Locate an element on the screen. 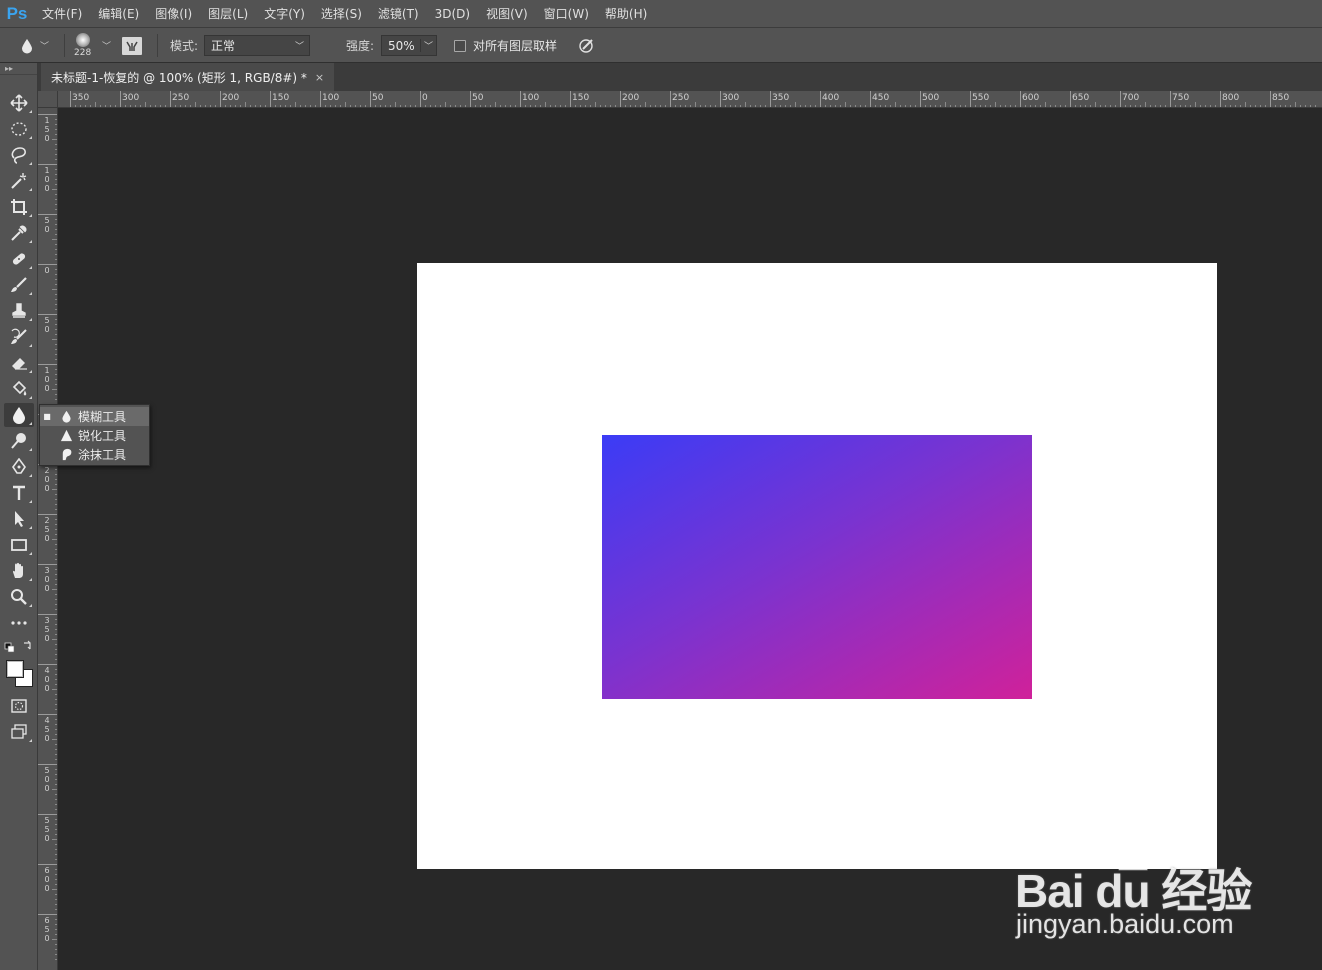 The image size is (1322, 970). mode-select: 正常 ﹀ is located at coordinates (257, 45).